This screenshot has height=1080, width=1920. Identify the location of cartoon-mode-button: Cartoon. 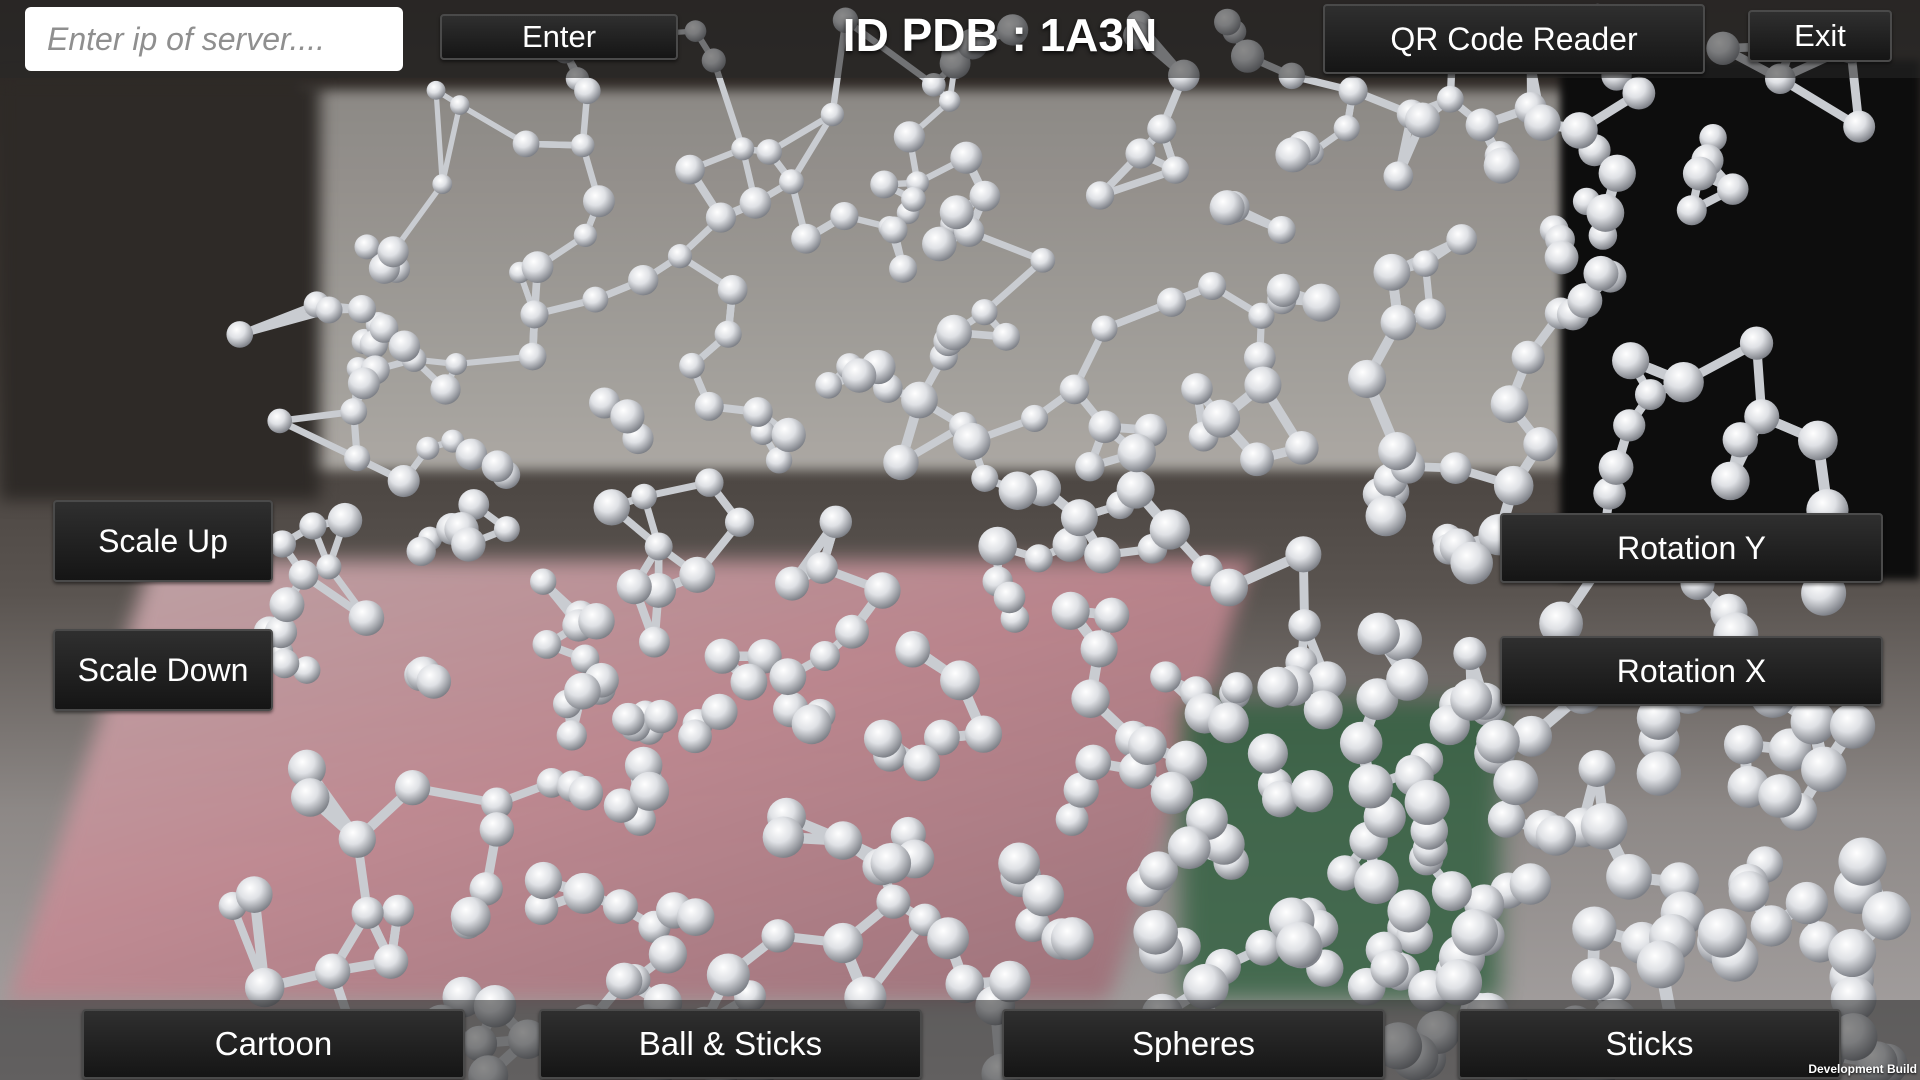
(273, 1044).